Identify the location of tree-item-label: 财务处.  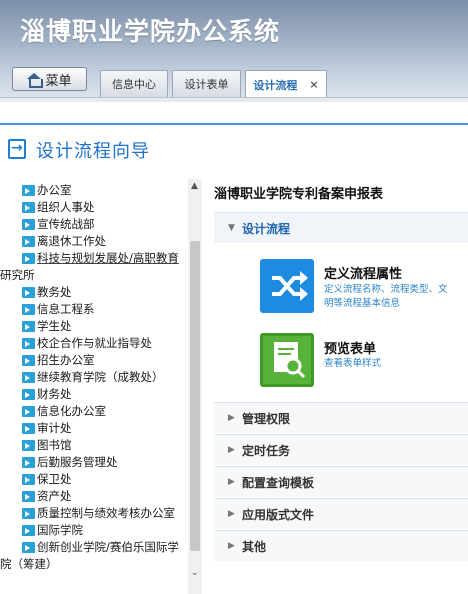
(54, 394).